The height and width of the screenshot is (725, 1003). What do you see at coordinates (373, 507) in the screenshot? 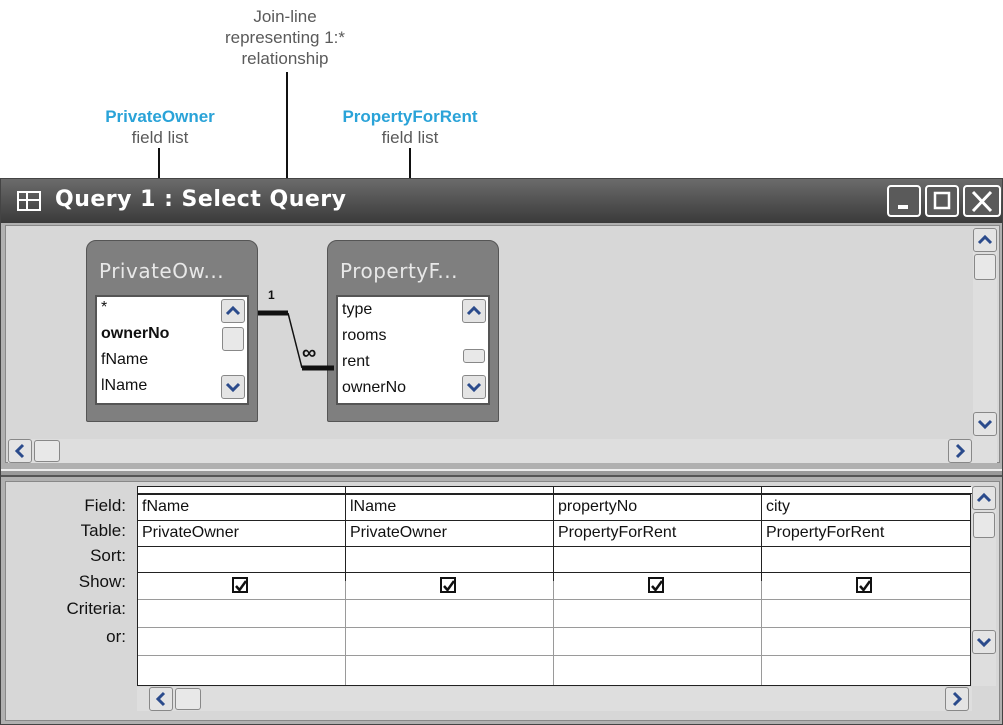
I see `field-cell: lName` at bounding box center [373, 507].